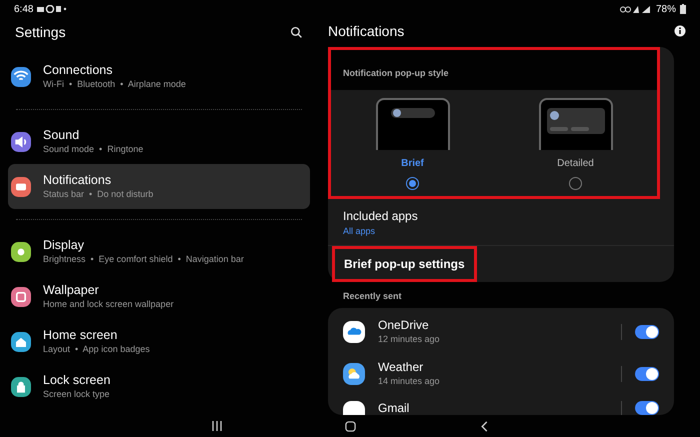 The width and height of the screenshot is (700, 437). Describe the element at coordinates (683, 9) in the screenshot. I see `battery-icon` at that location.